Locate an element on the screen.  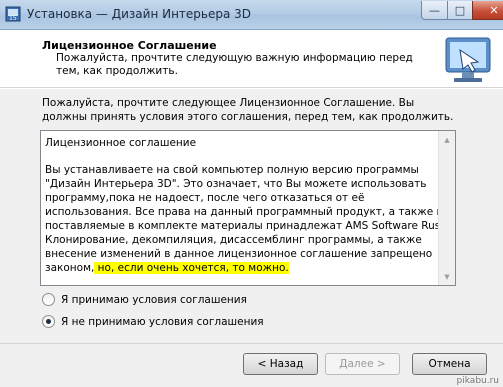
decline-label: Я не принимаю условия соглашения is located at coordinates (162, 321).